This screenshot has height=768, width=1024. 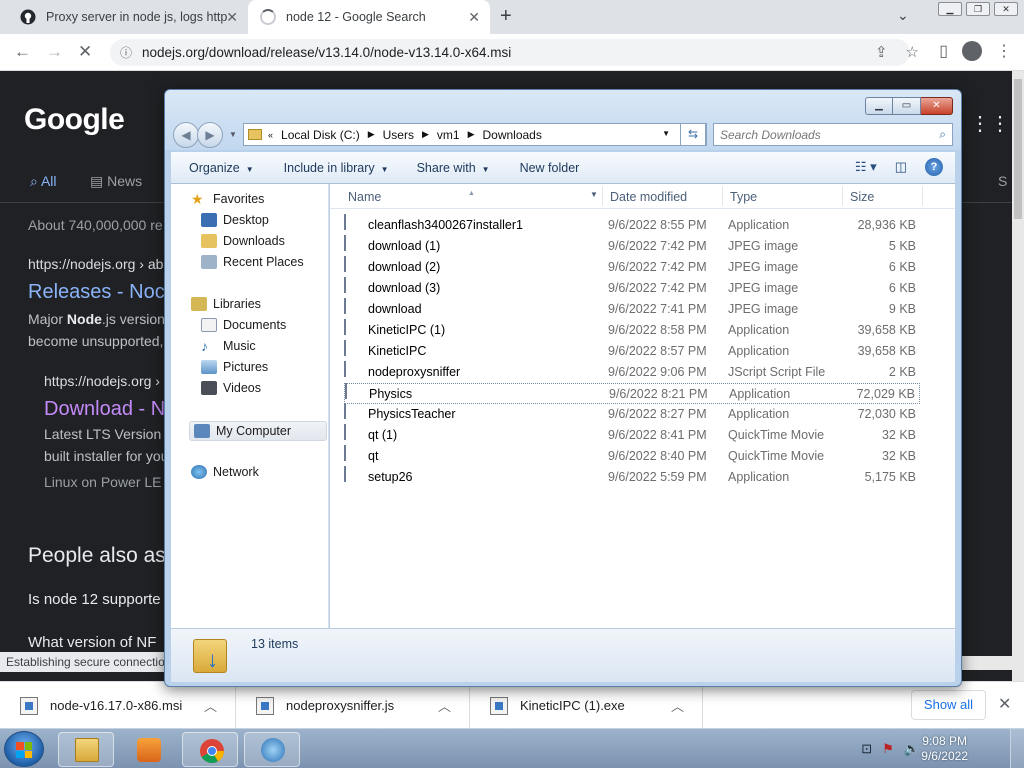 I want to click on breadcrumb-local-disk: Local Disk (C:), so click(x=320, y=135).